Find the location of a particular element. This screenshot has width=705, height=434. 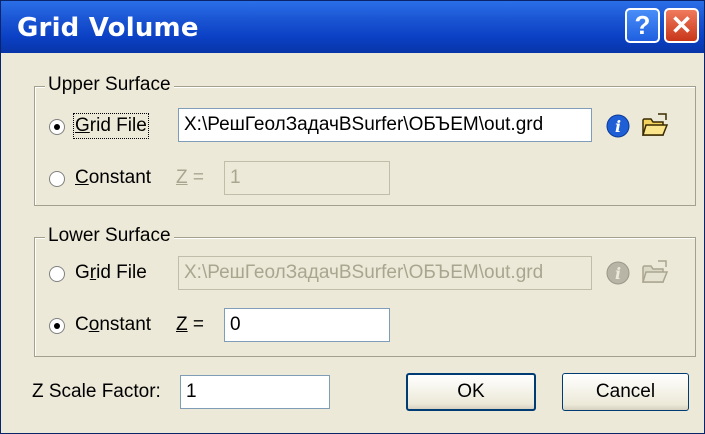

upper-gridfile-label-text: rid File is located at coordinates (118, 125).